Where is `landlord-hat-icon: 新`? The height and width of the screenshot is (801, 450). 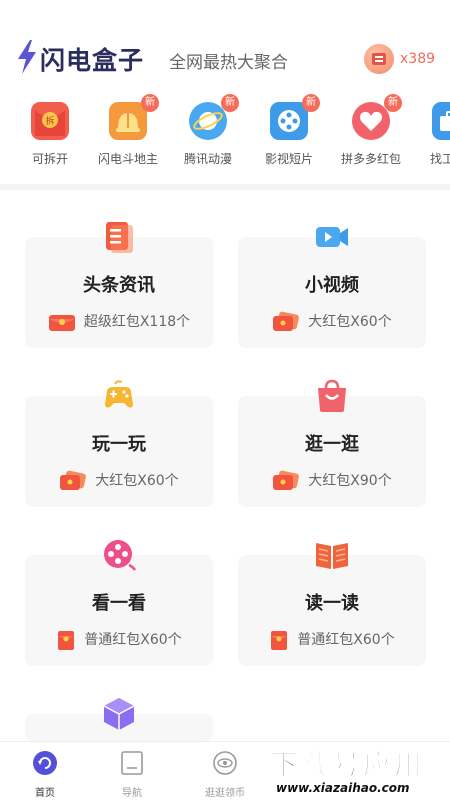
landlord-hat-icon: 新 is located at coordinates (134, 117).